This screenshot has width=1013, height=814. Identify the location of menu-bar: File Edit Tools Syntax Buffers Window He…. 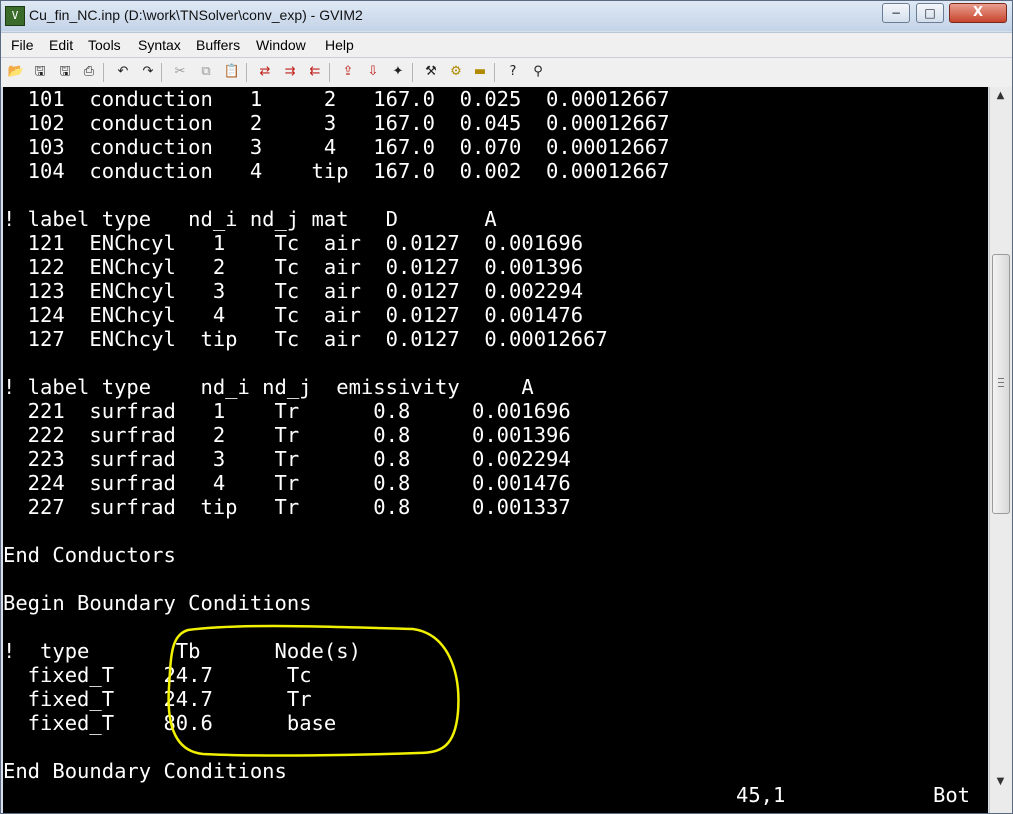
(506, 44).